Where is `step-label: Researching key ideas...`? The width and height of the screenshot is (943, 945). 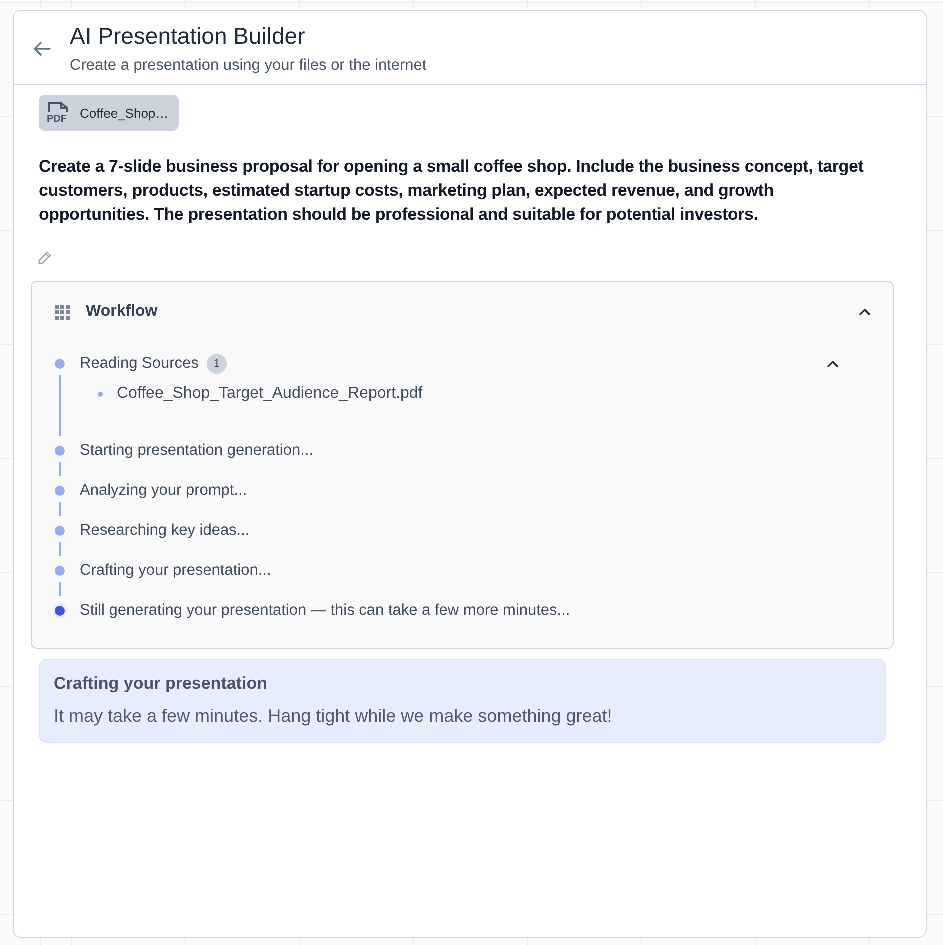 step-label: Researching key ideas... is located at coordinates (165, 531).